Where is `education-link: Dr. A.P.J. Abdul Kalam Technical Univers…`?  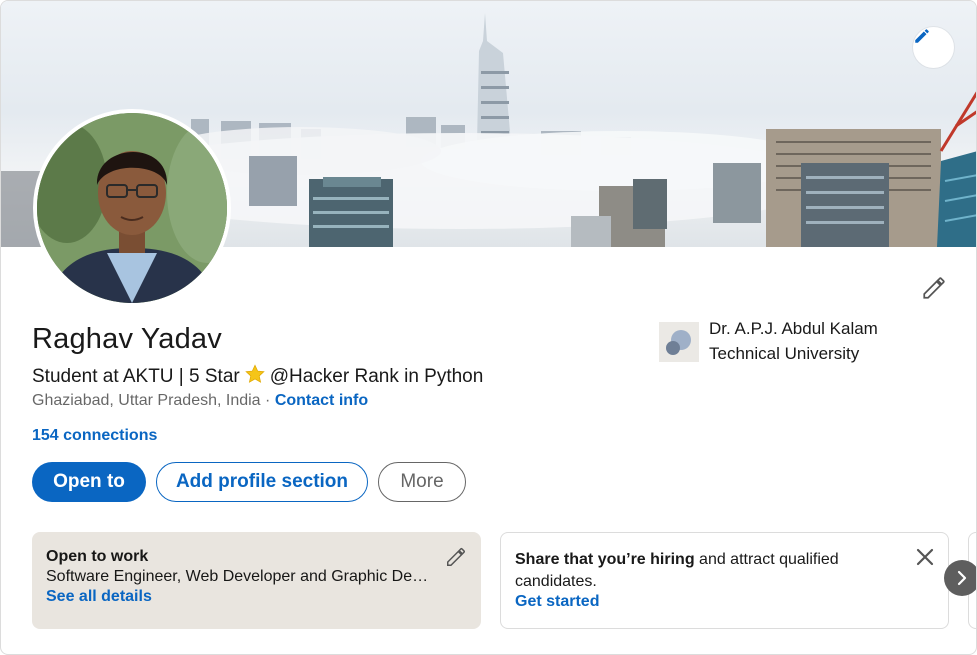
education-link: Dr. A.P.J. Abdul Kalam Technical Univers… is located at coordinates (779, 342).